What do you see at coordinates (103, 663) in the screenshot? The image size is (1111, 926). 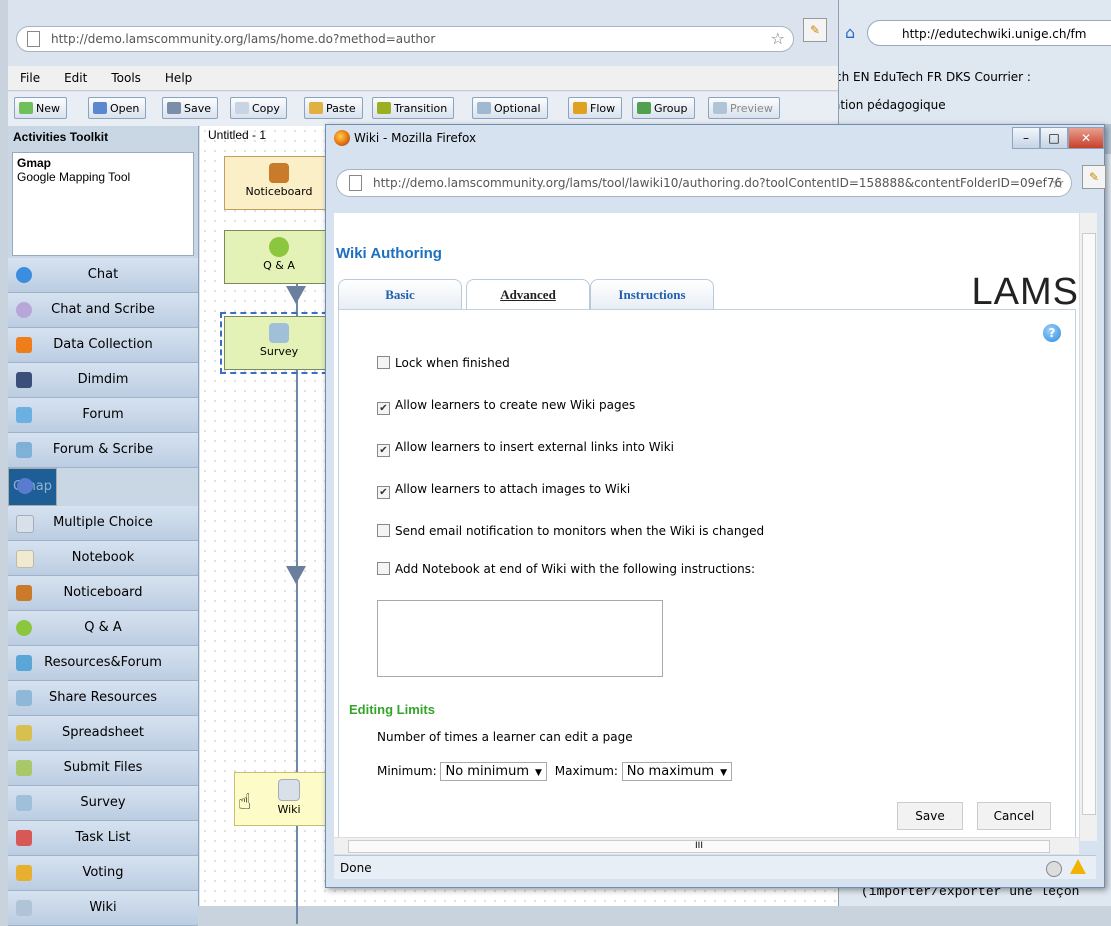 I see `toolkit-item-resources-forum: Resources&Forum` at bounding box center [103, 663].